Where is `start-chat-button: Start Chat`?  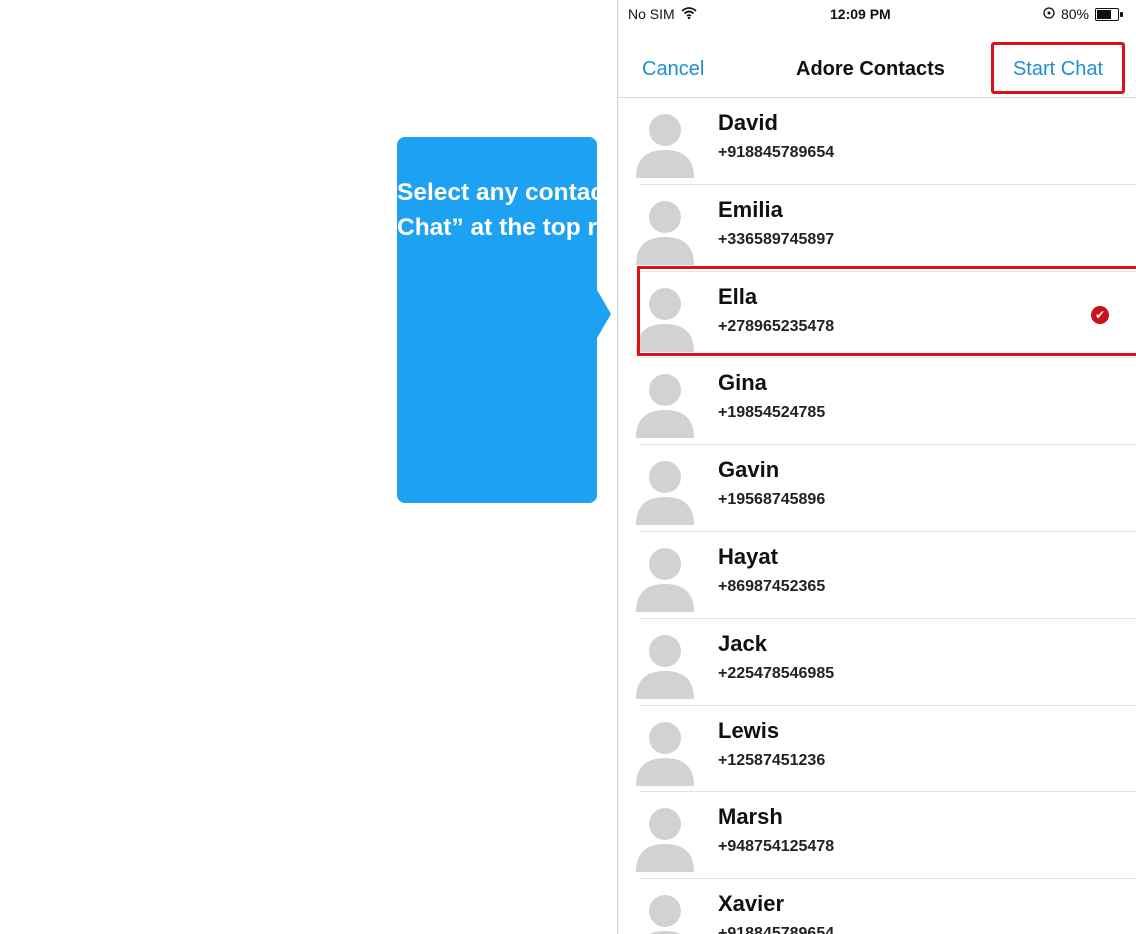 start-chat-button: Start Chat is located at coordinates (1058, 68).